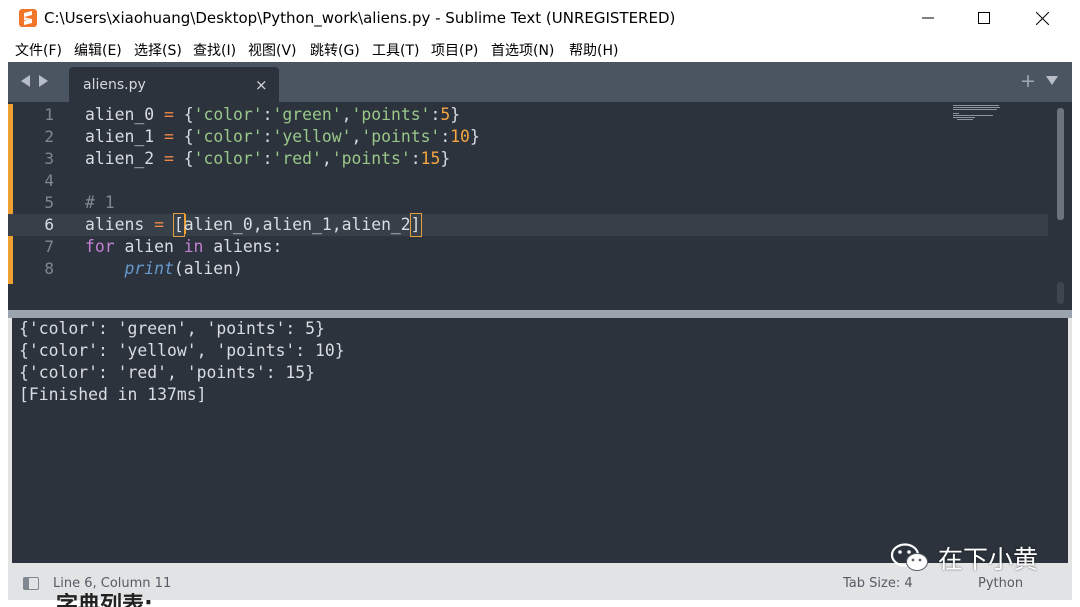 The image size is (1080, 607). I want to click on code-line: 8 print(alien), so click(528, 269).